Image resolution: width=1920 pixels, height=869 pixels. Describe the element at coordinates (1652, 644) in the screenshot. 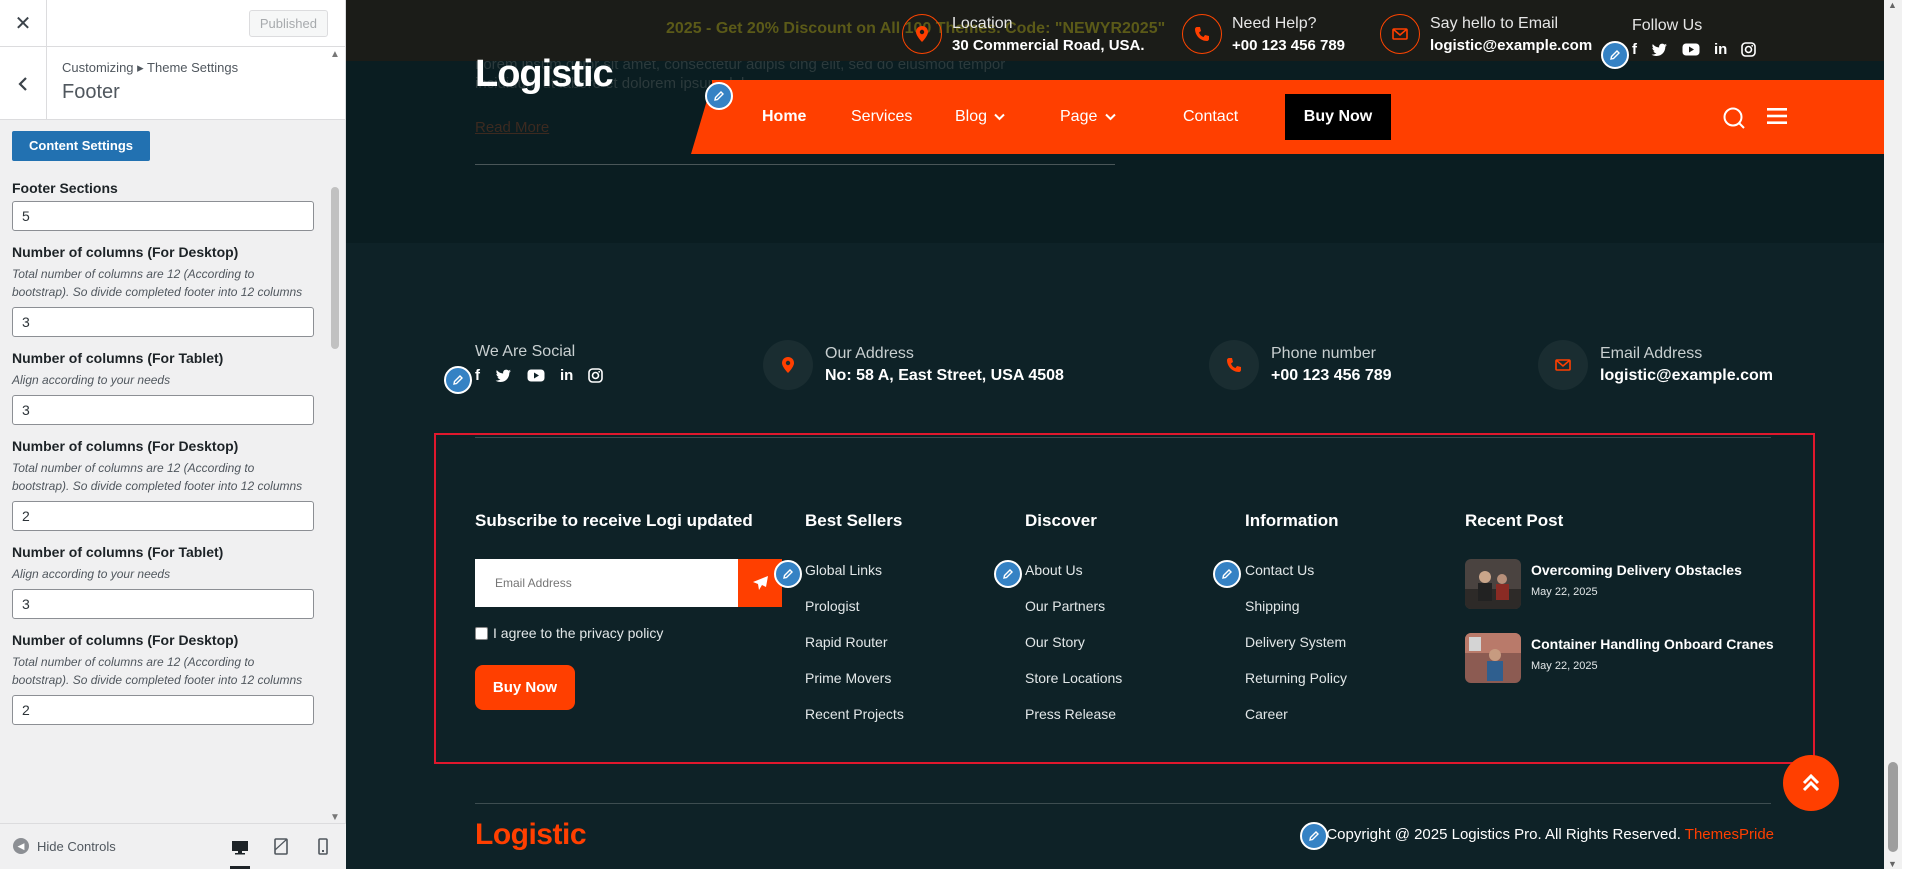

I see `post-title: Container Handling Onboard Cranes` at that location.